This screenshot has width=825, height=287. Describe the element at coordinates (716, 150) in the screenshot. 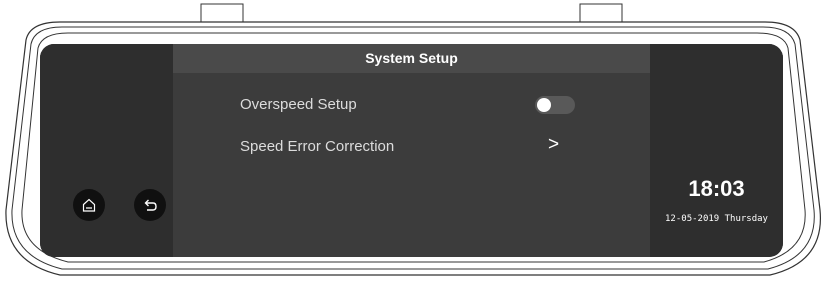

I see `right-panel: 18:03 12-05-2019 Thursday` at that location.